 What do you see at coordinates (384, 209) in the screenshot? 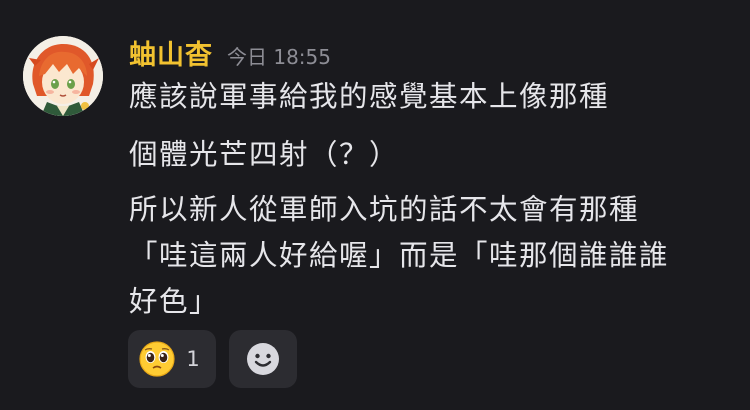
I see `message-line: 所以新人從軍師入坑的話不太會有那種` at bounding box center [384, 209].